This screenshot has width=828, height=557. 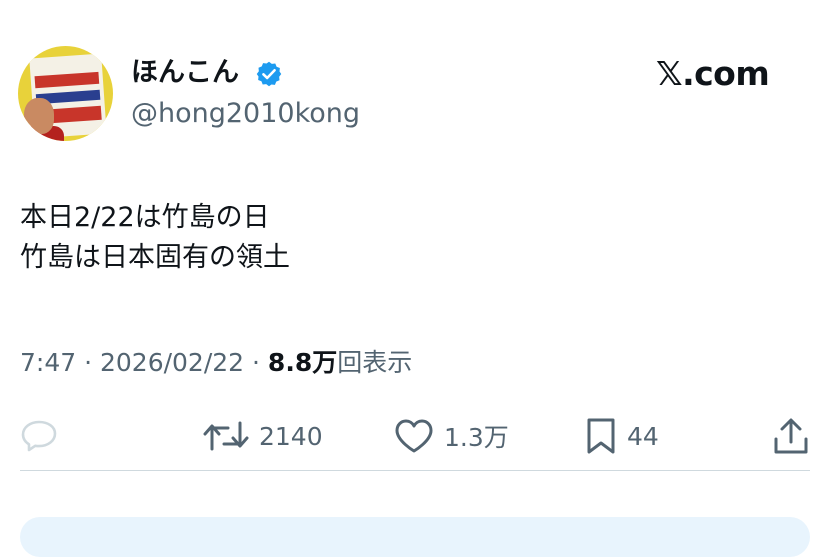 What do you see at coordinates (269, 74) in the screenshot?
I see `verified-badge-icon` at bounding box center [269, 74].